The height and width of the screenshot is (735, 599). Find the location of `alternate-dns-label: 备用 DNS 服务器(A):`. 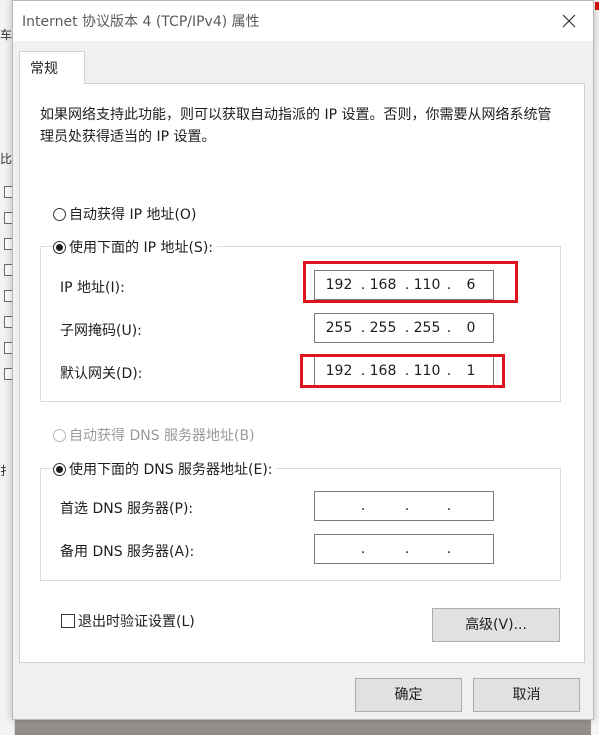

alternate-dns-label: 备用 DNS 服务器(A): is located at coordinates (127, 552).